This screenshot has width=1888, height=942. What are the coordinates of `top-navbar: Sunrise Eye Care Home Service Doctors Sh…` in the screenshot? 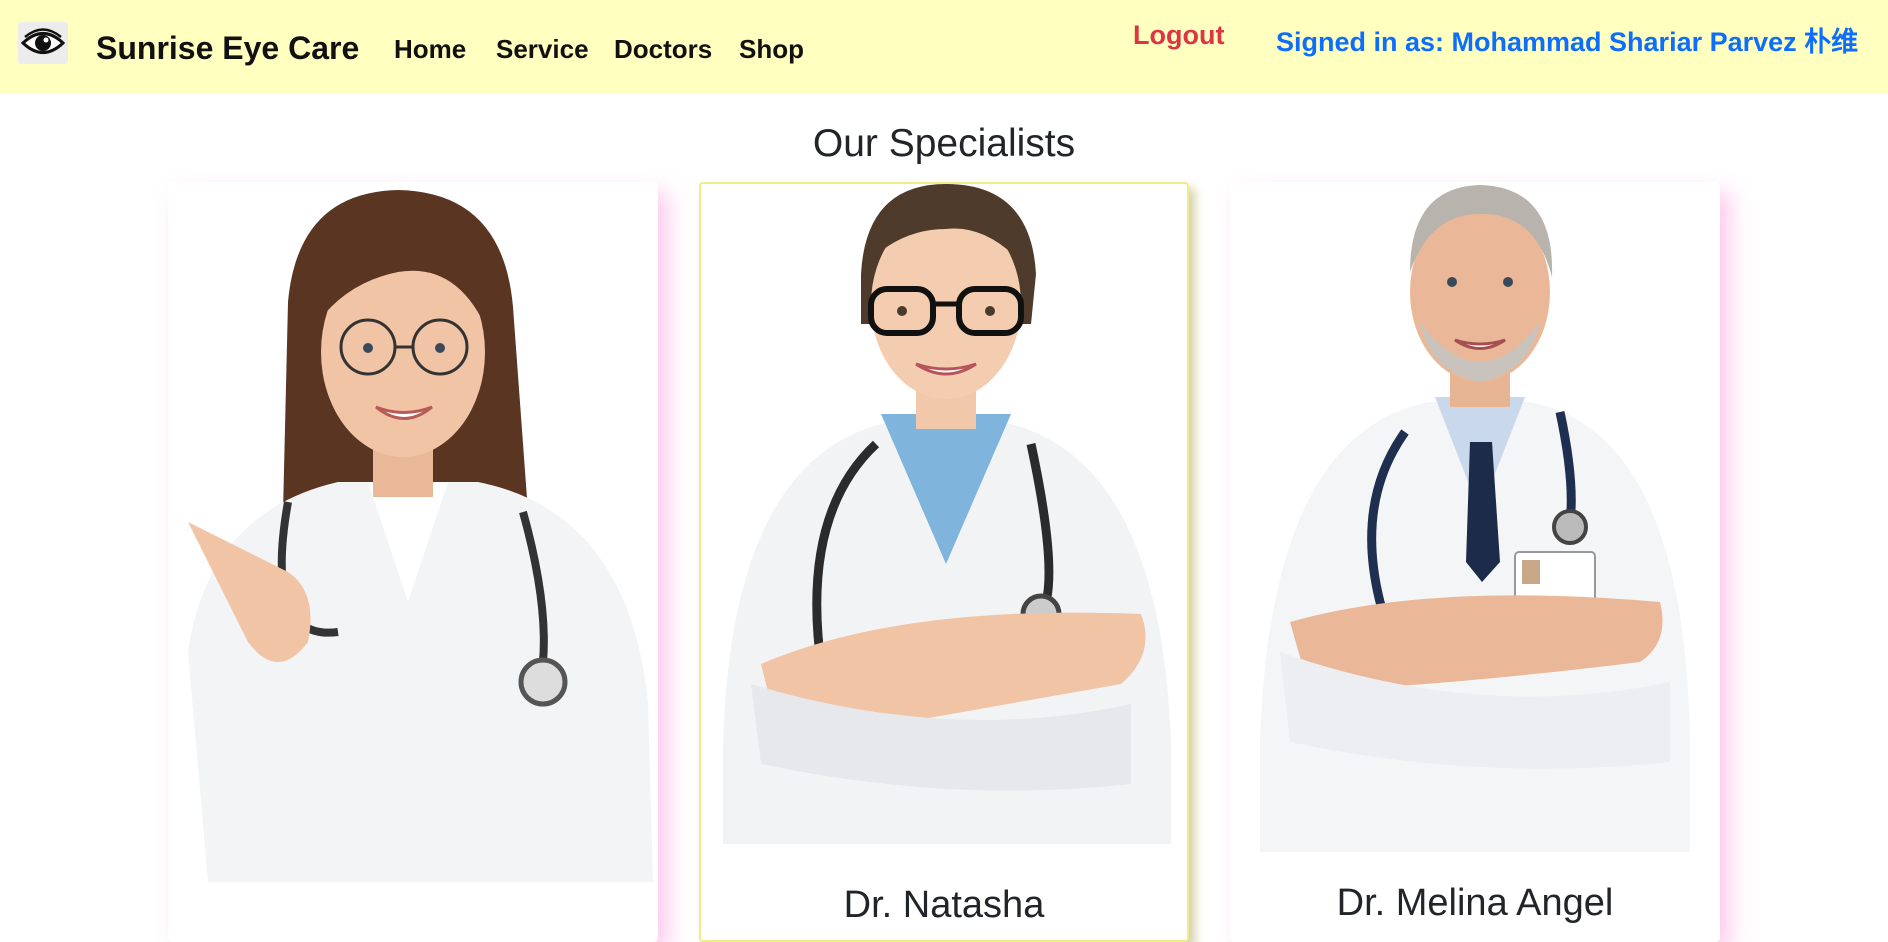 It's located at (944, 46).